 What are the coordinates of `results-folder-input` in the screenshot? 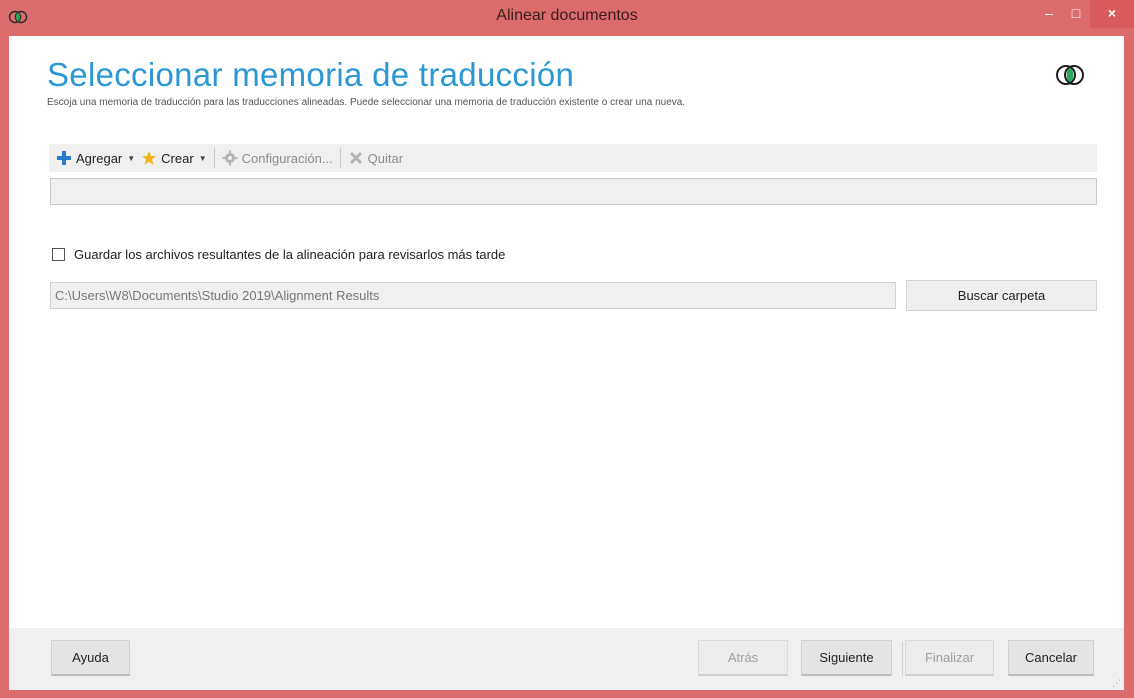 It's located at (473, 295).